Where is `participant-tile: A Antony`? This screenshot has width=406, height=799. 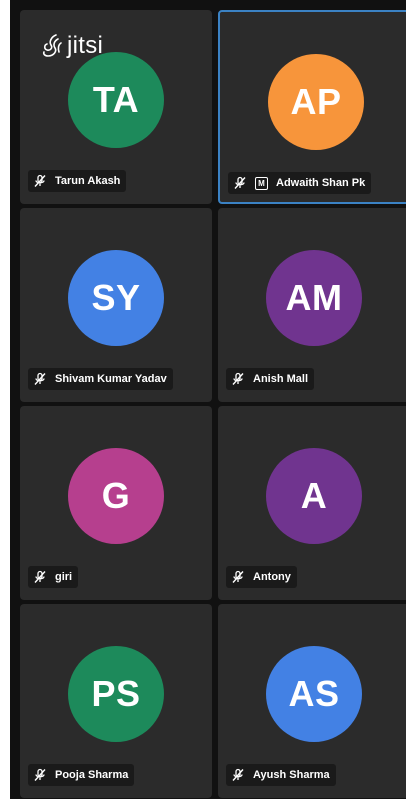
participant-tile: A Antony is located at coordinates (312, 503).